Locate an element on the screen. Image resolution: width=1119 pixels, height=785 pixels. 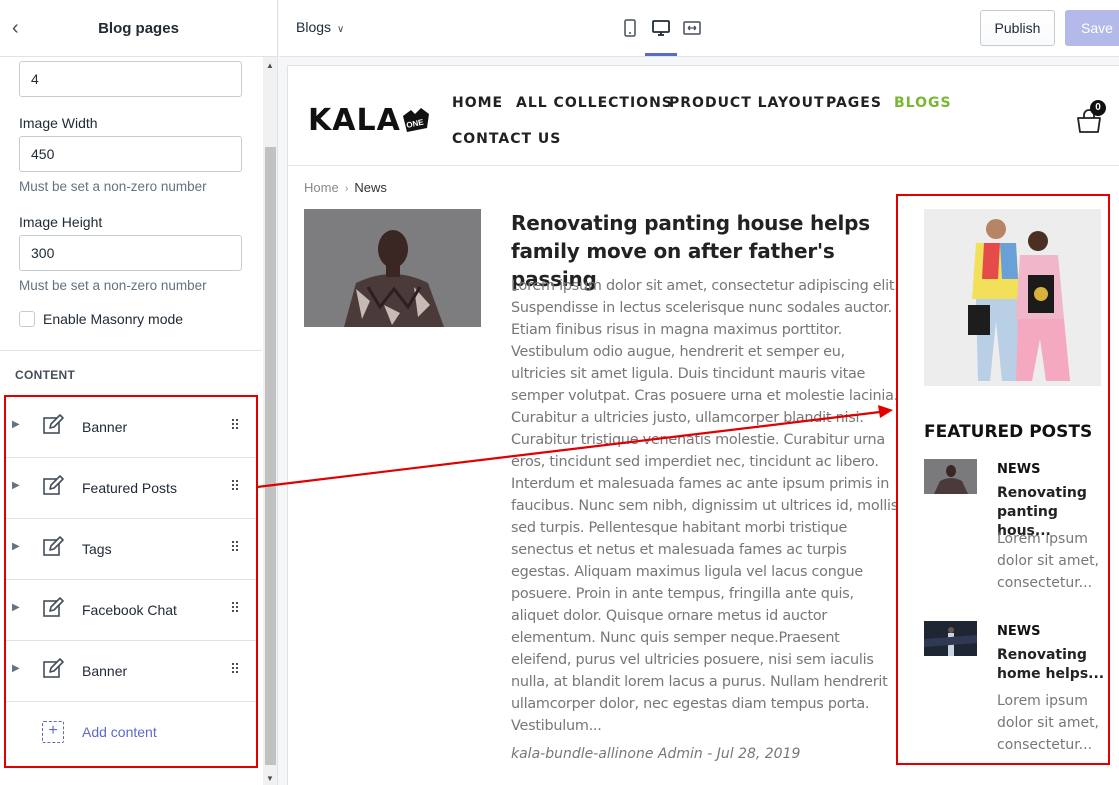
nav-contact-us: CONTACT US is located at coordinates (506, 139).